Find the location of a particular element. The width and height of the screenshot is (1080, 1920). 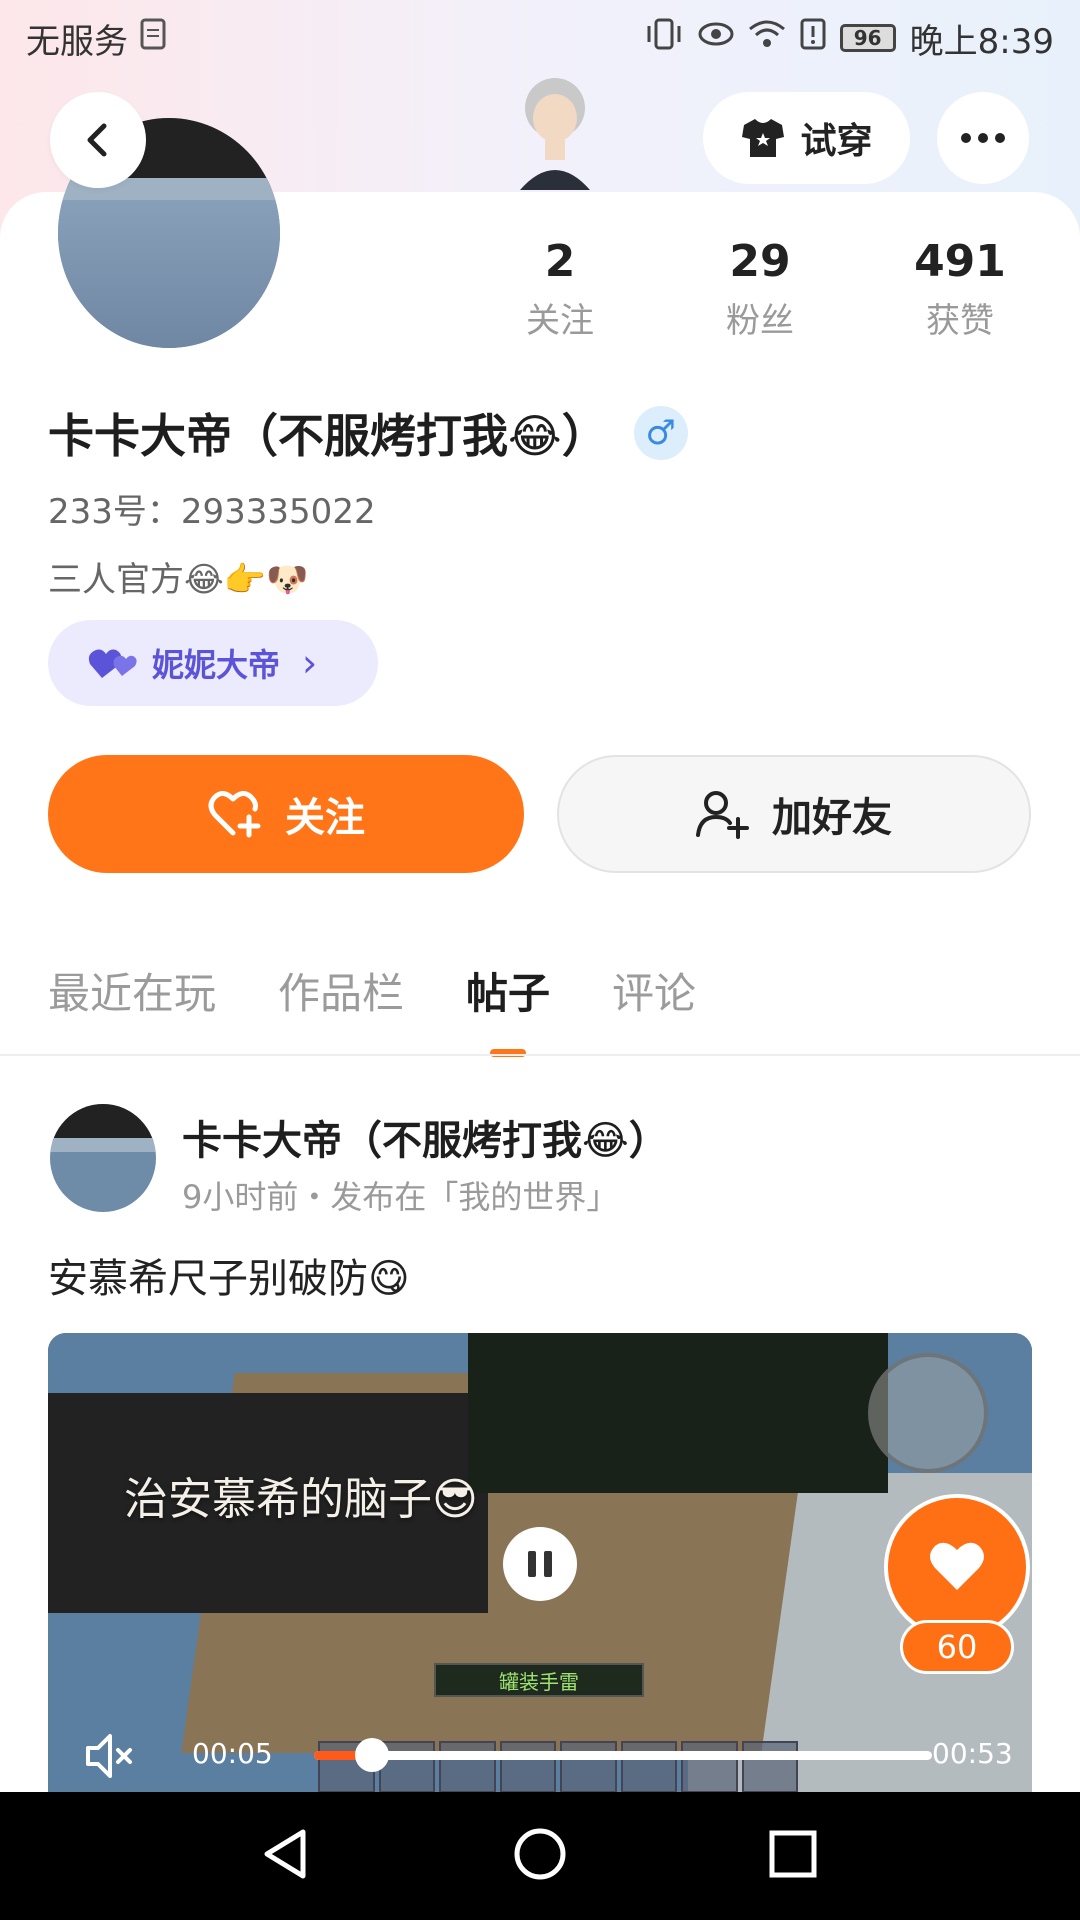

stat-number: 2 is located at coordinates (560, 261).